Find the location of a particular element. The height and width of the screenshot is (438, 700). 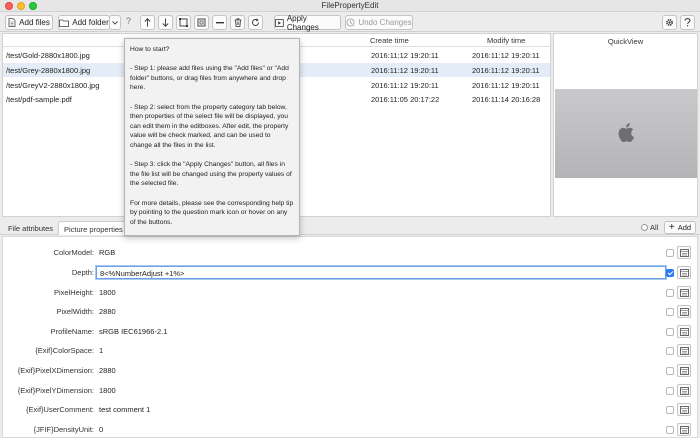

arrow-down-icon is located at coordinates (165, 22).